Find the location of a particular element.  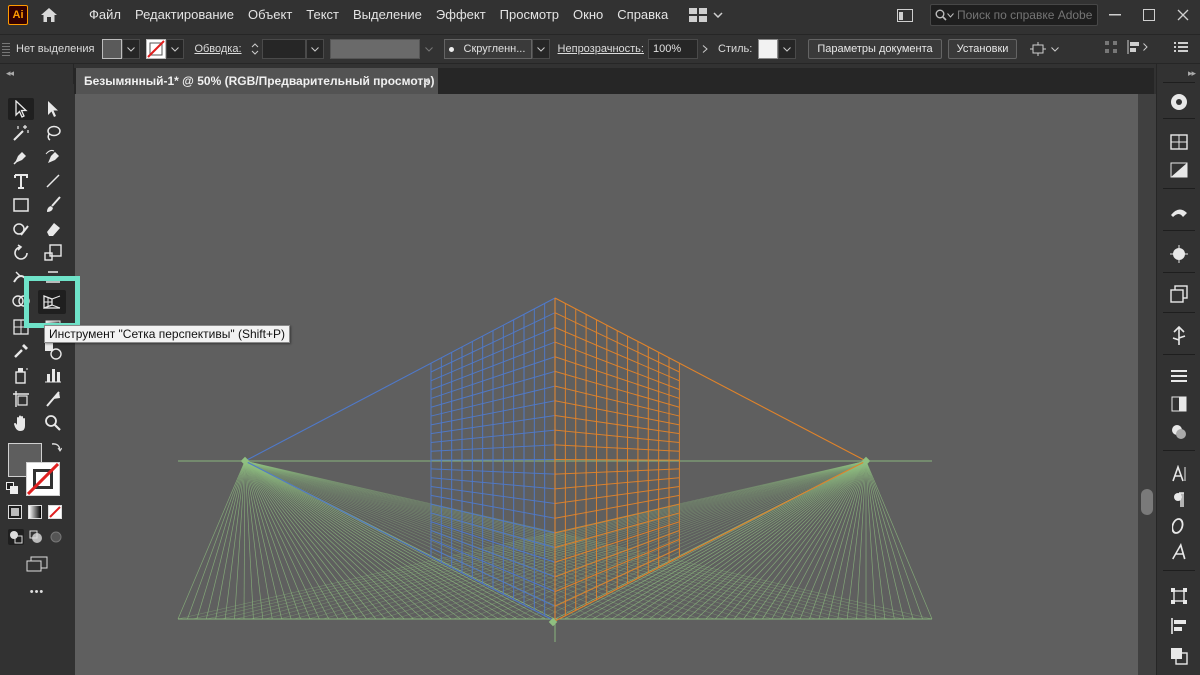

stroke-weight-dropdown is located at coordinates (314, 49).